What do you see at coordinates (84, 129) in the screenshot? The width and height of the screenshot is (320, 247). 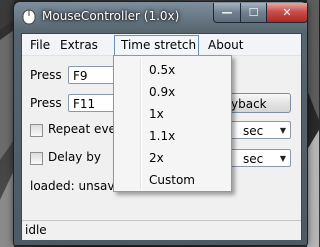 I see `repeat-label: Repeat ever` at bounding box center [84, 129].